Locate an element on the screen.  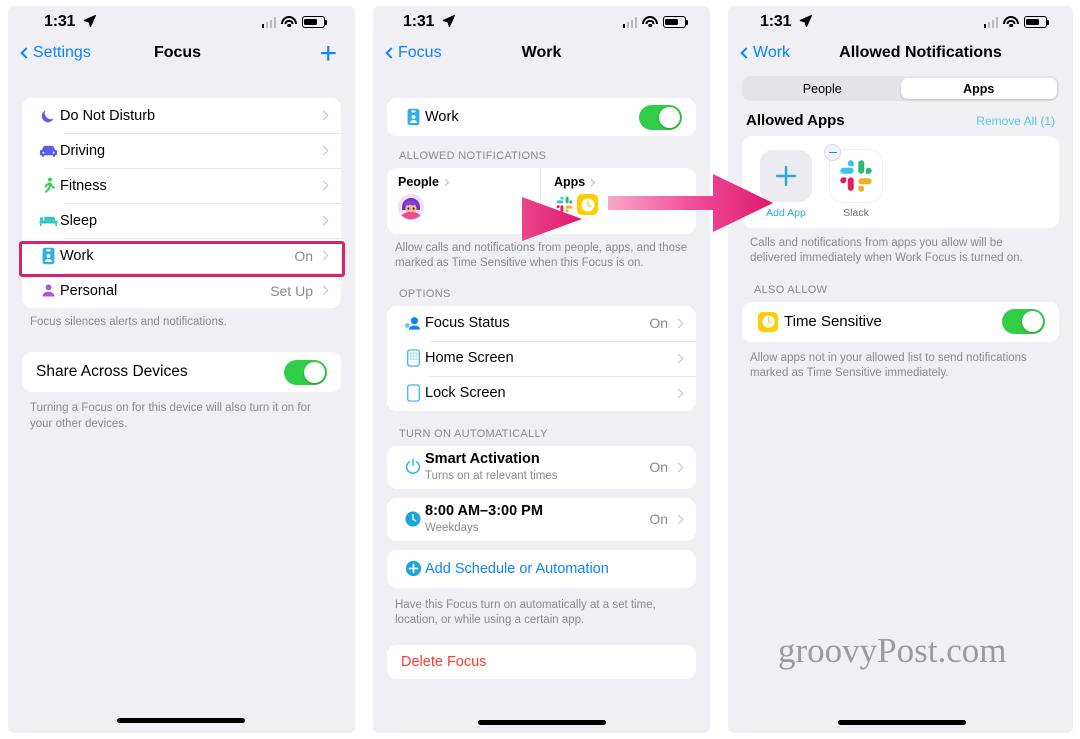
list-item-label: Lock Screen is located at coordinates (465, 393).